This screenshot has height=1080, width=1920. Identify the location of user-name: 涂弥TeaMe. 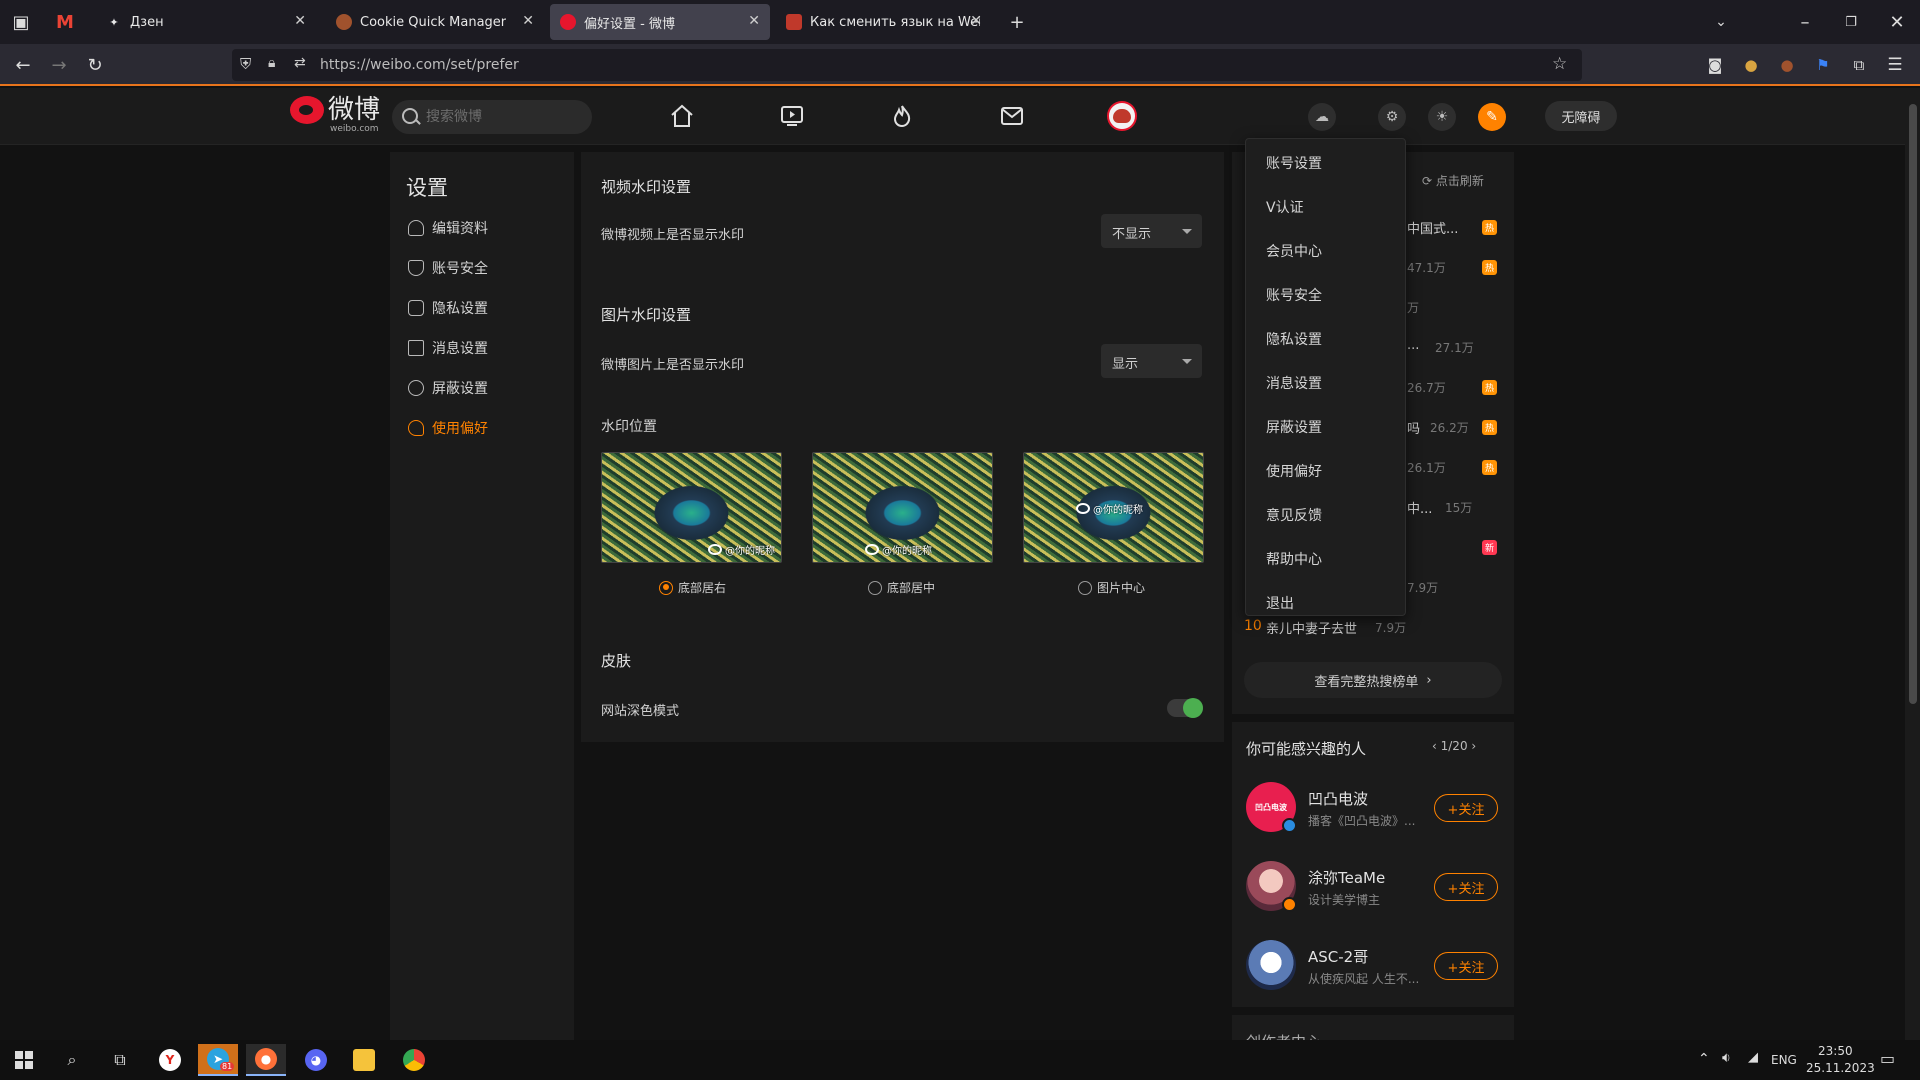
(1346, 877).